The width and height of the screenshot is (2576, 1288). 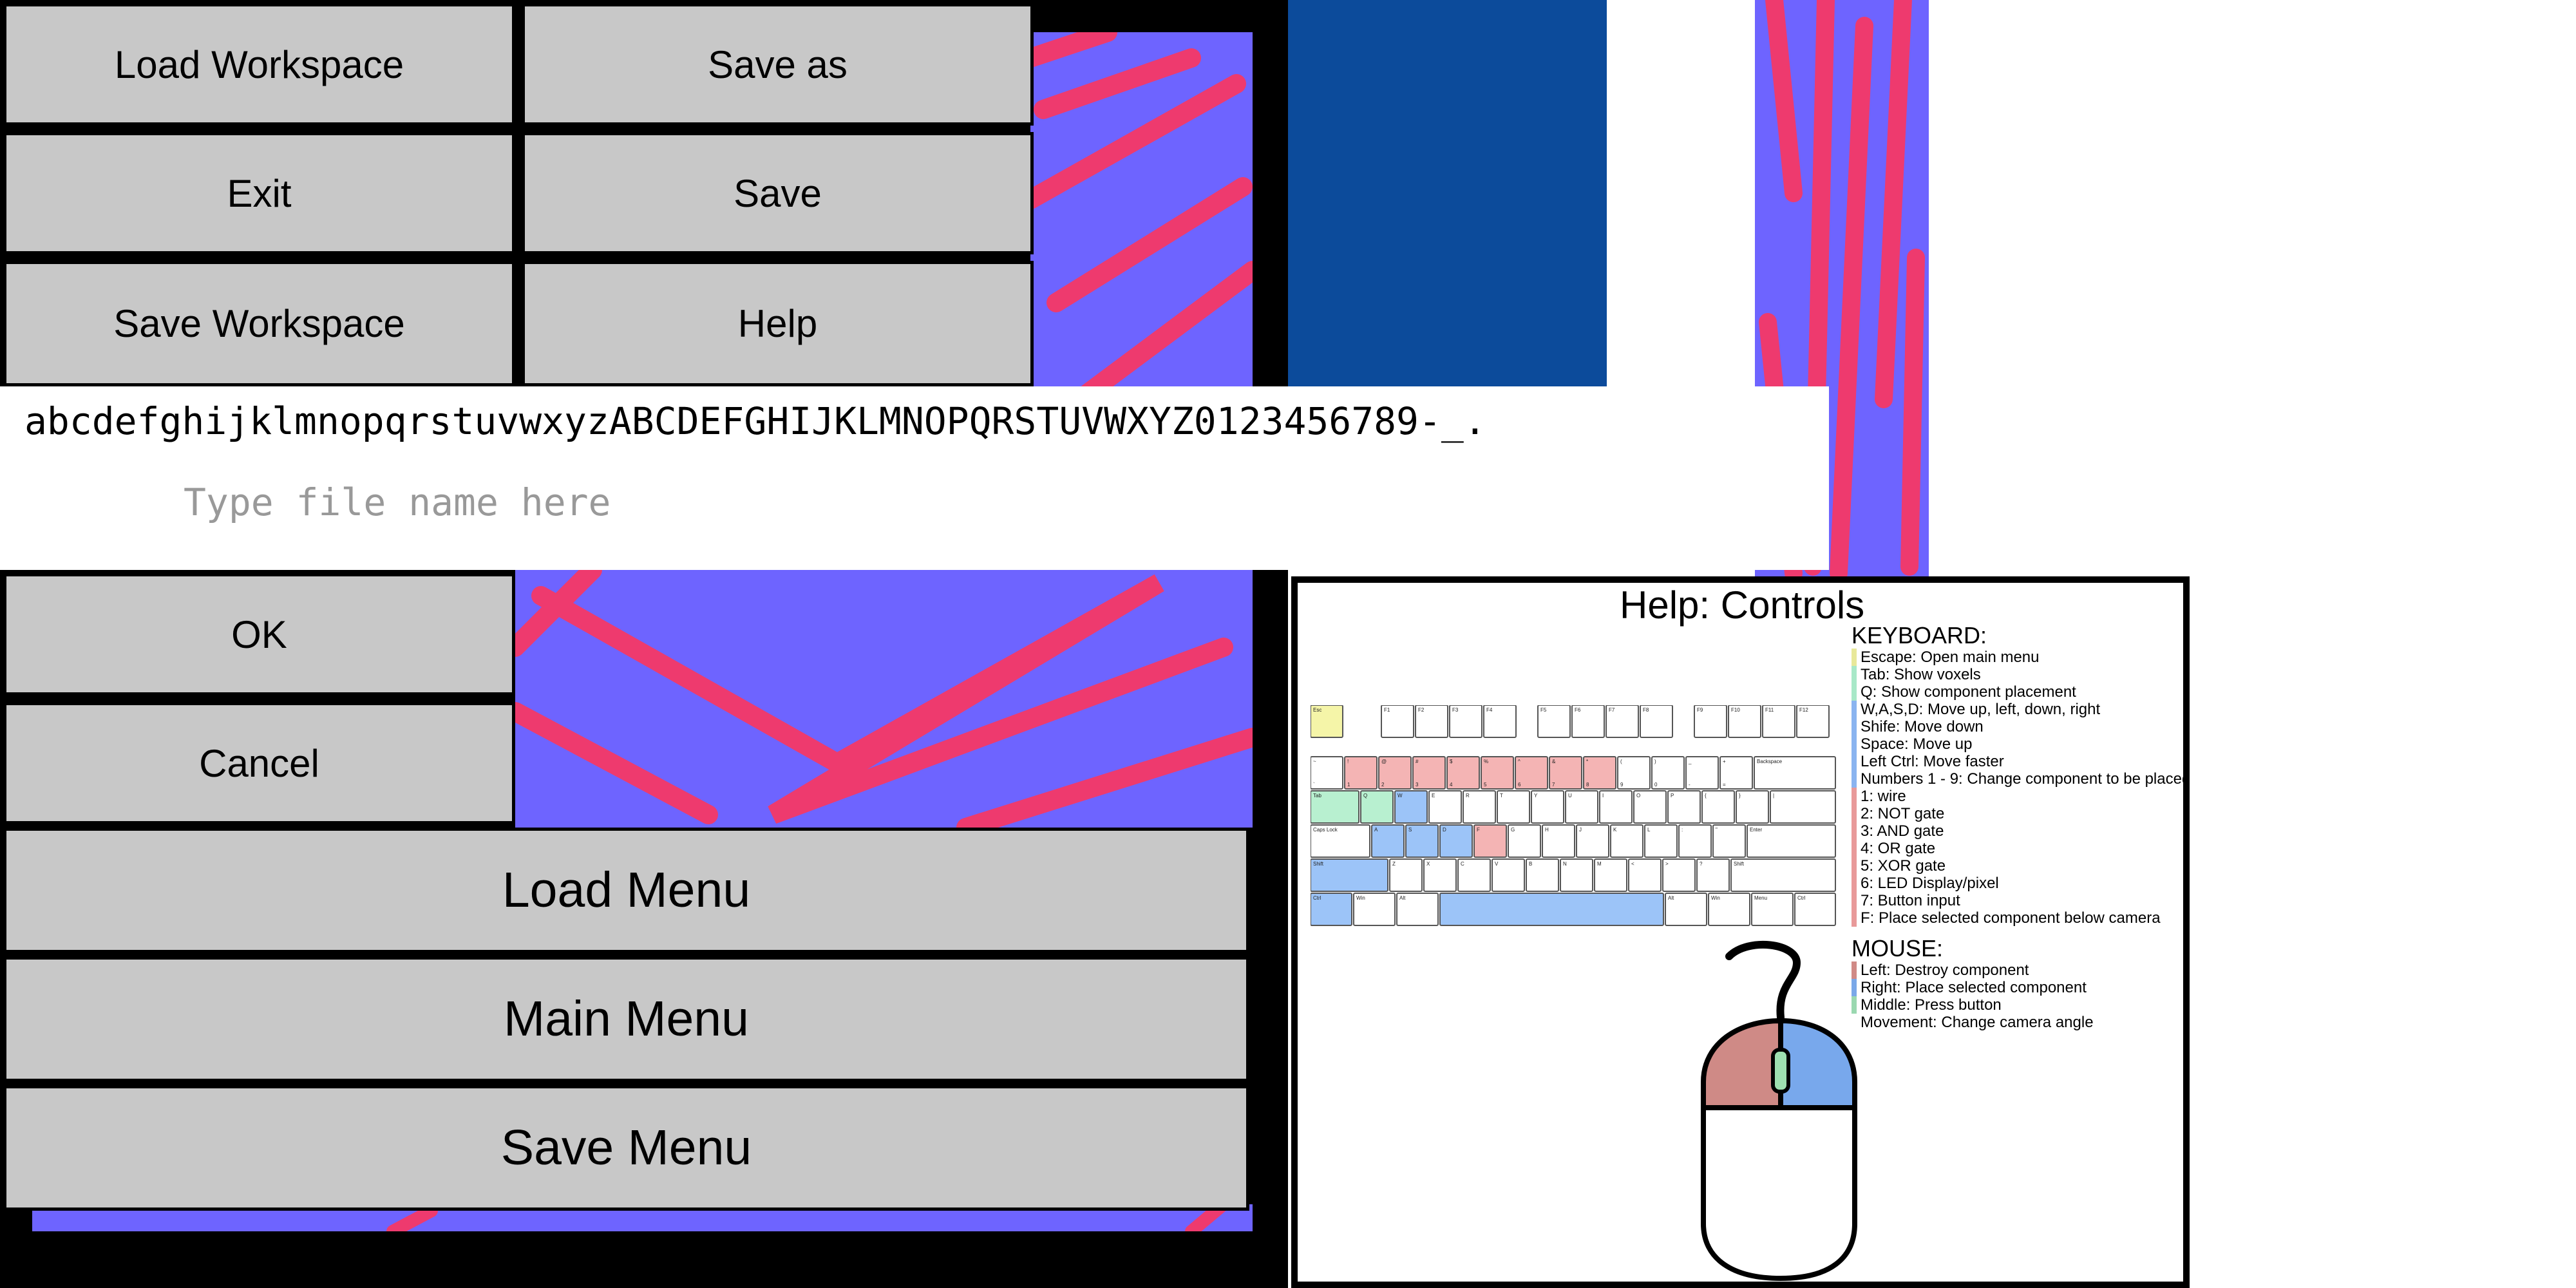 I want to click on mouse-control-item: Right: Place selected component, so click(x=2016, y=987).